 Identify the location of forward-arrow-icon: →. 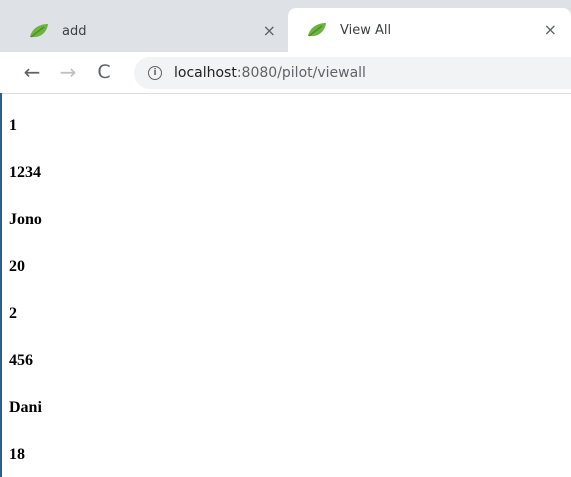
(68, 72).